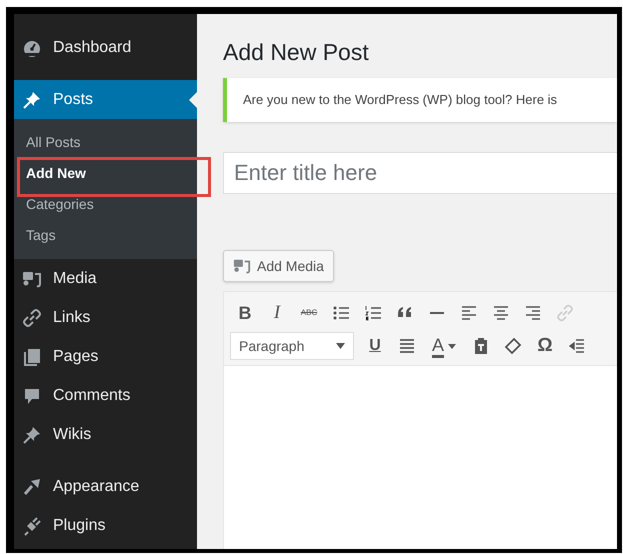 This screenshot has width=623, height=554. Describe the element at coordinates (105, 47) in the screenshot. I see `menu-item: Dashboard` at that location.